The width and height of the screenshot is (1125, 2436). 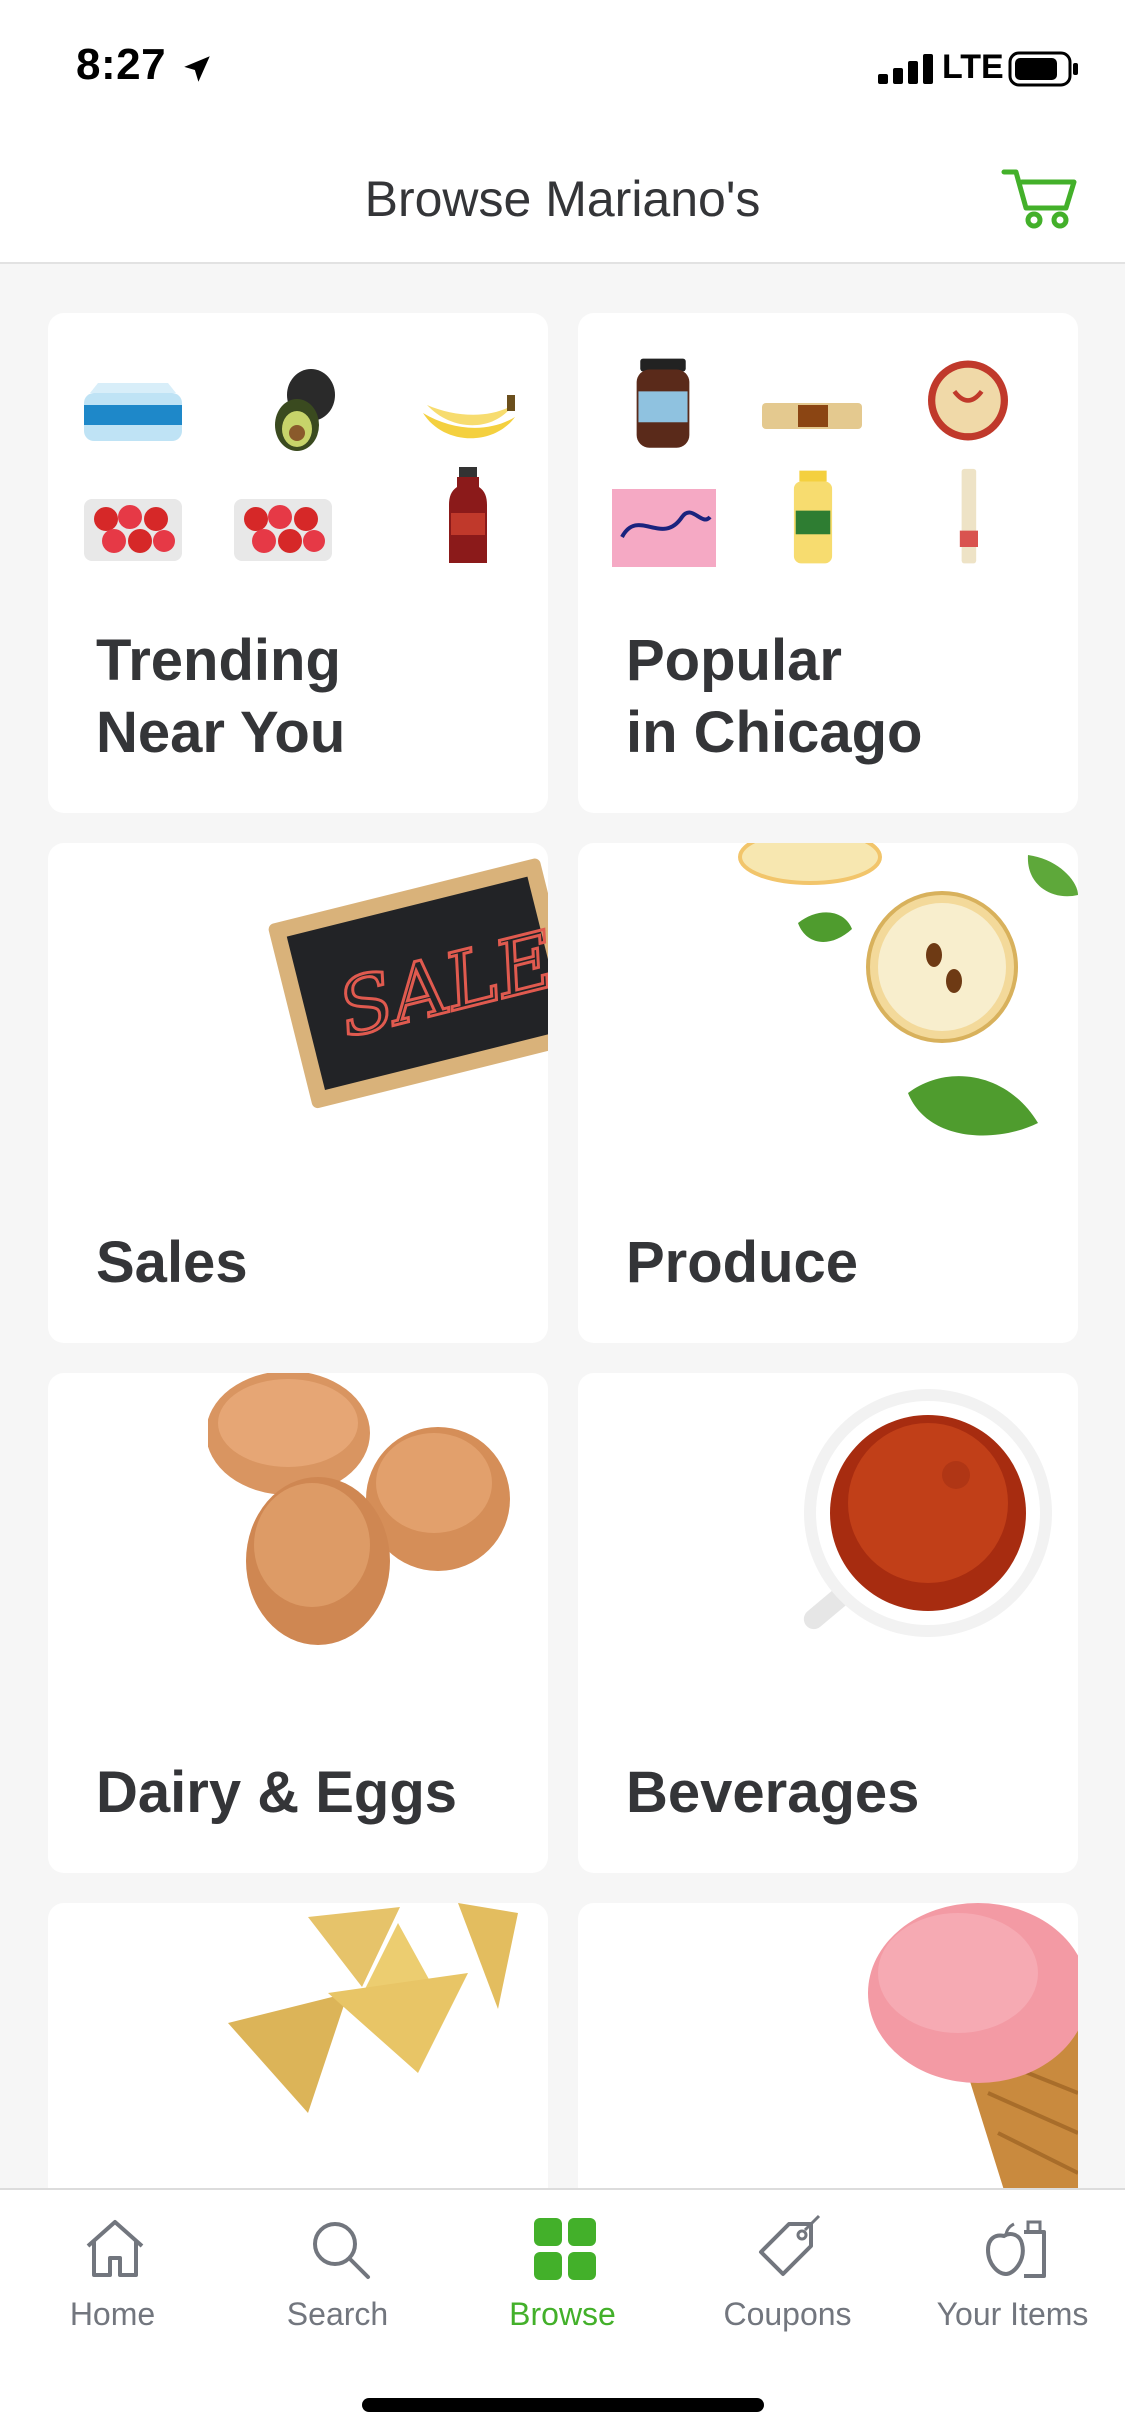 What do you see at coordinates (774, 696) in the screenshot?
I see `category-label: Popular in Chicago` at bounding box center [774, 696].